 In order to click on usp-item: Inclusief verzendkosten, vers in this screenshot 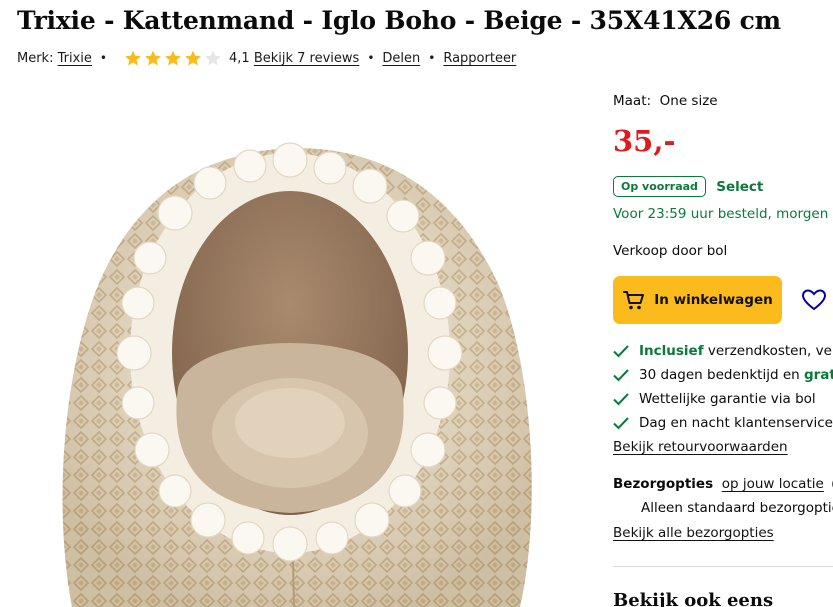, I will do `click(723, 351)`.